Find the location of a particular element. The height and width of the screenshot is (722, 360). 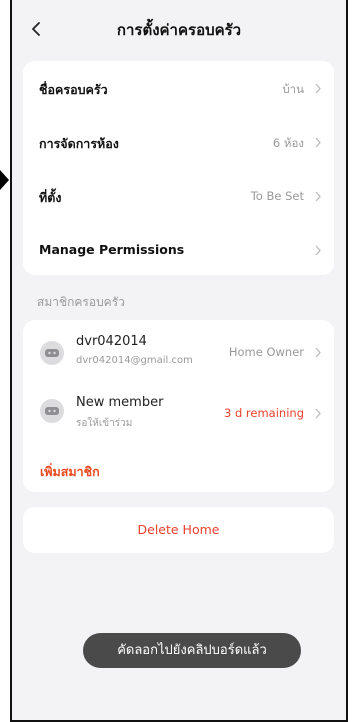

member-row-owner: dvr042014 dvr042014@gmail.com Home Owner is located at coordinates (178, 349).